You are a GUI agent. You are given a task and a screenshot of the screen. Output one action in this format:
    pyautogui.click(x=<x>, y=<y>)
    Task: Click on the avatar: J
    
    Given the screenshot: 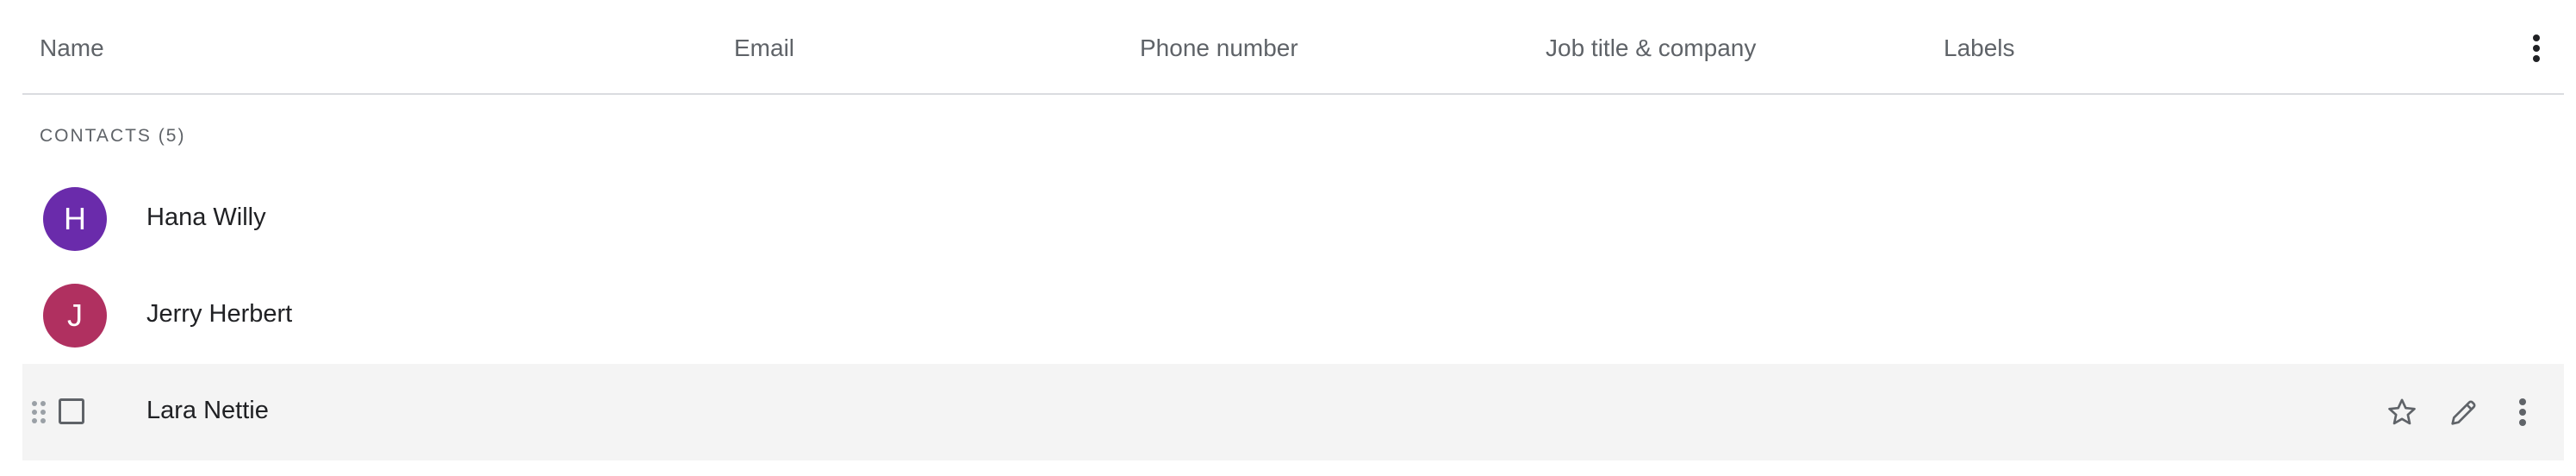 What is the action you would take?
    pyautogui.click(x=75, y=316)
    